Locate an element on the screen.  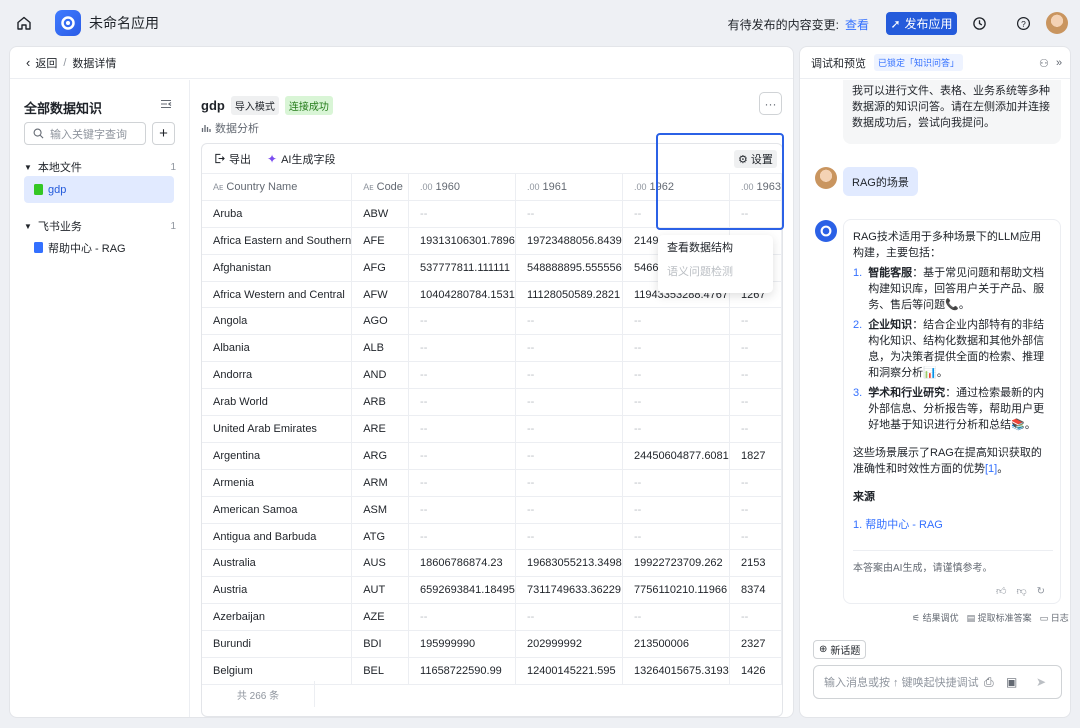
pending-changes: 有待发布的内容变更: 查看 is located at coordinates (798, 24).